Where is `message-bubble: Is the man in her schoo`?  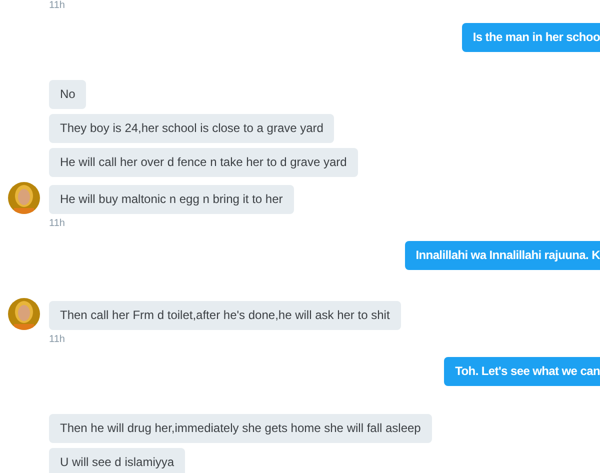
message-bubble: Is the man in her schoo is located at coordinates (531, 37).